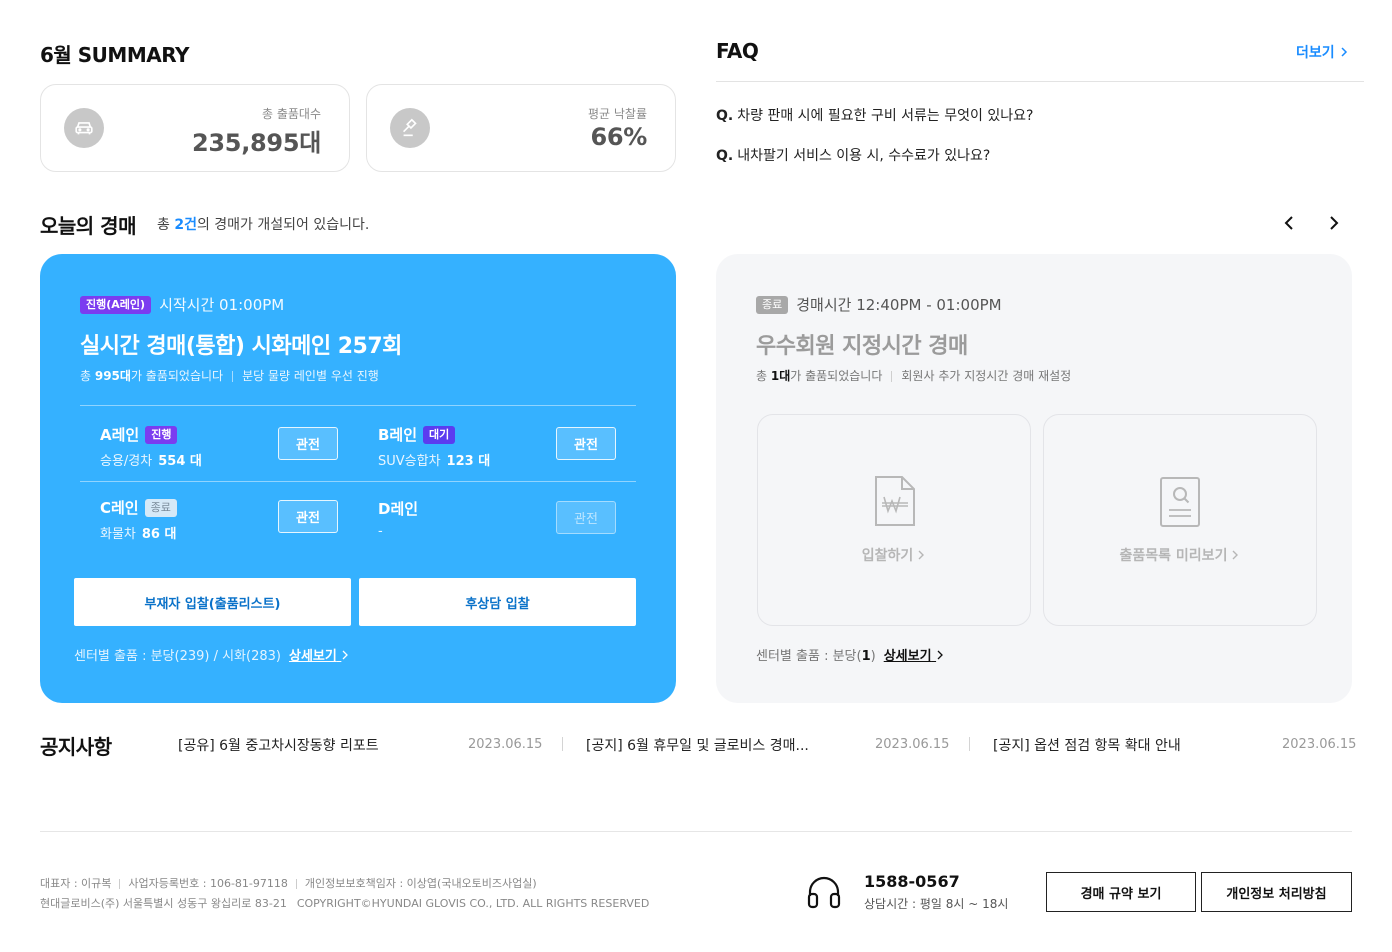 This screenshot has height=952, width=1392. Describe the element at coordinates (873, 656) in the screenshot. I see `ended-center-suffix: )` at that location.